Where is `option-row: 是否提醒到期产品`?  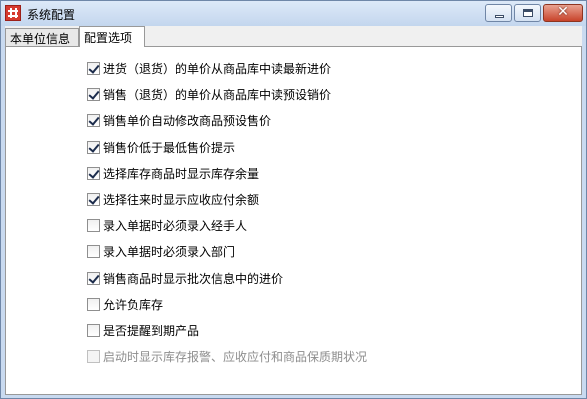
option-row: 是否提醒到期产品 is located at coordinates (143, 330).